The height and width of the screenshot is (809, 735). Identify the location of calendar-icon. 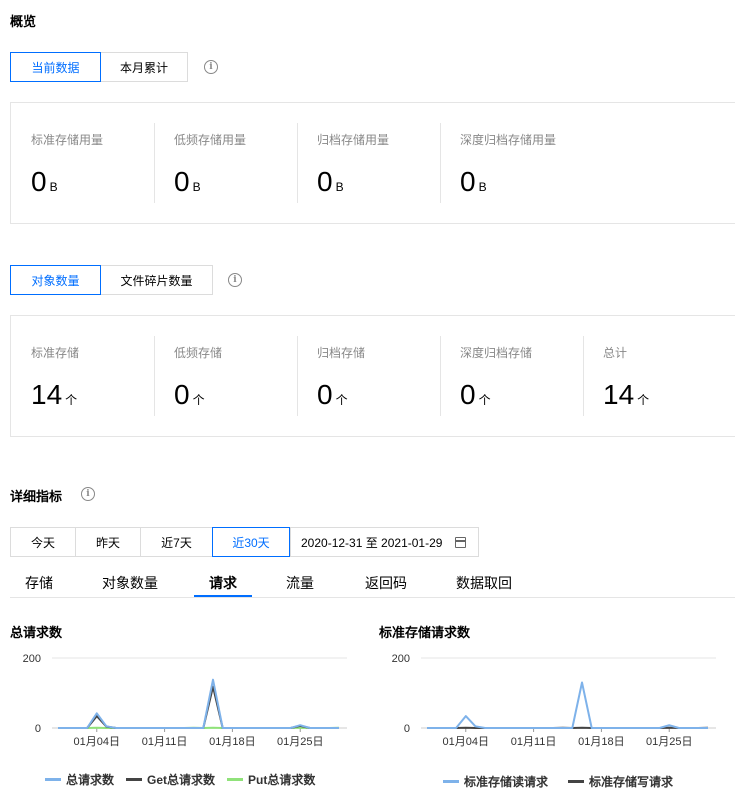
(460, 542).